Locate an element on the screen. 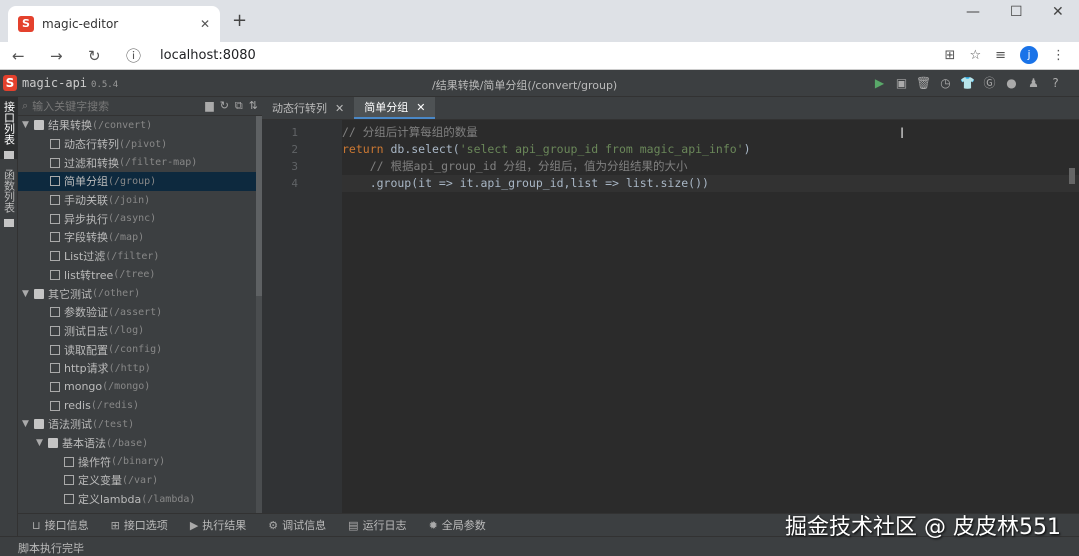 This screenshot has width=1079, height=556. folder-icon is located at coordinates (9, 223).